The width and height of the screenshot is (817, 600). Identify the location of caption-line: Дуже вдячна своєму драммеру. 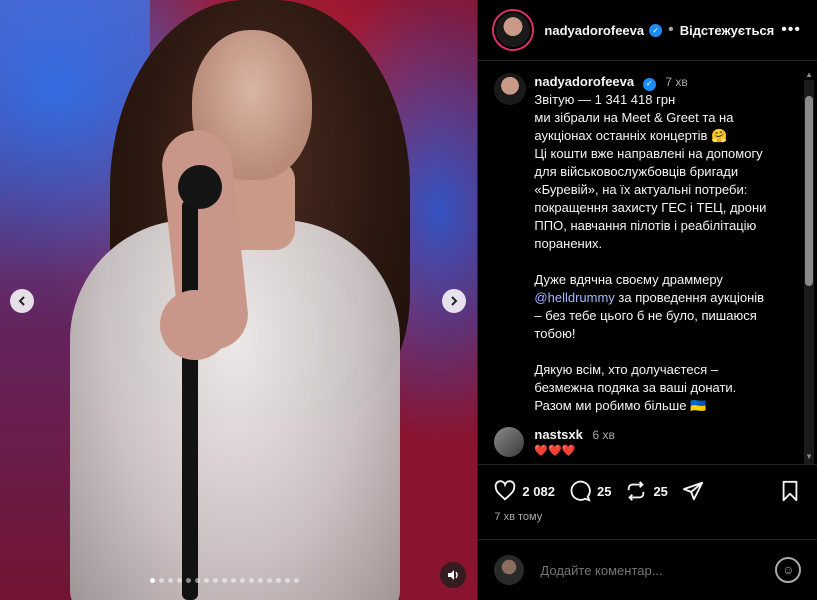
(628, 279).